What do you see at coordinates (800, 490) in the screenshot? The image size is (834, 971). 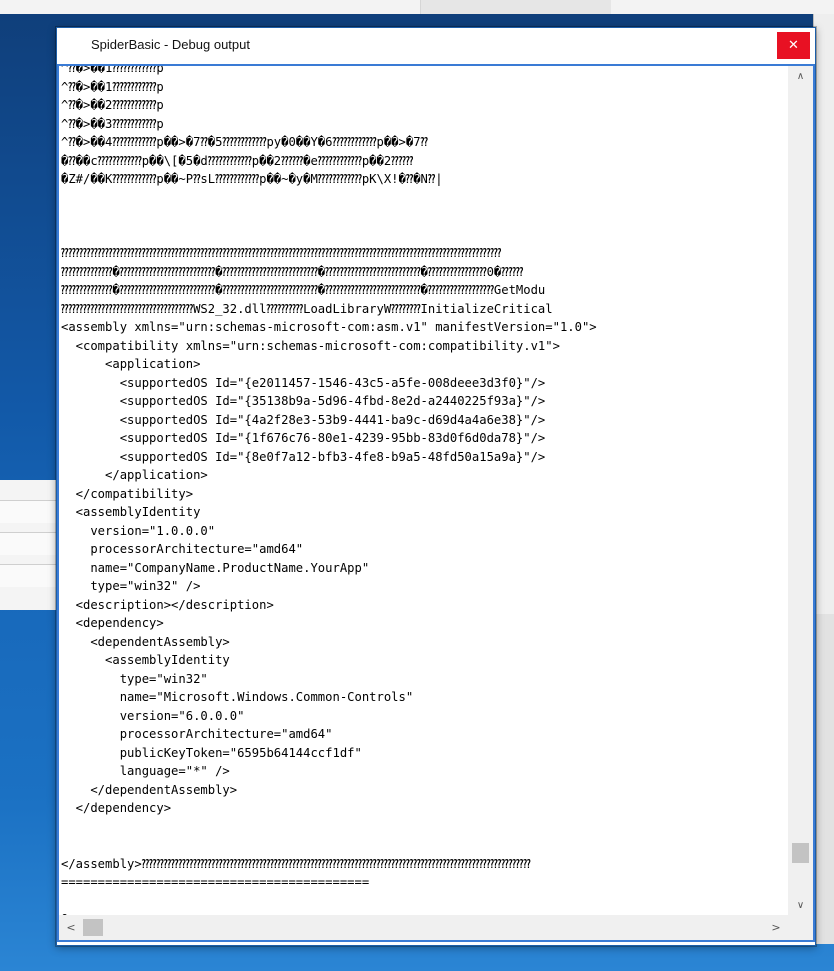 I see `vertical-scrollbar: ∧ ∨` at bounding box center [800, 490].